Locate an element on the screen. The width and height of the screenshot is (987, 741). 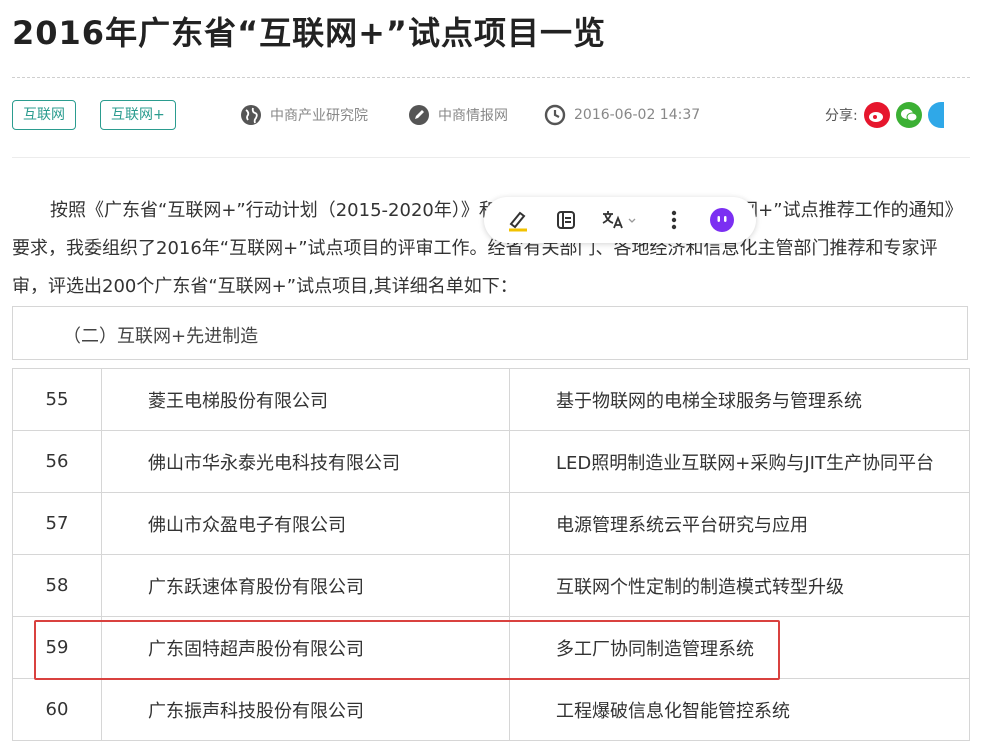
row-number: 57 is located at coordinates (57, 523).